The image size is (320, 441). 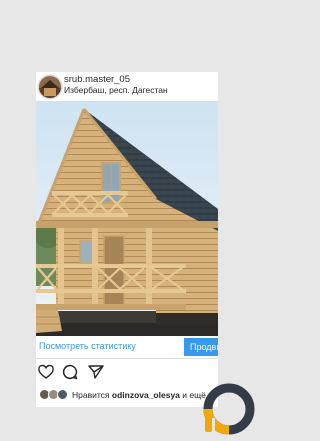 I want to click on liker-avatar, so click(x=62, y=394).